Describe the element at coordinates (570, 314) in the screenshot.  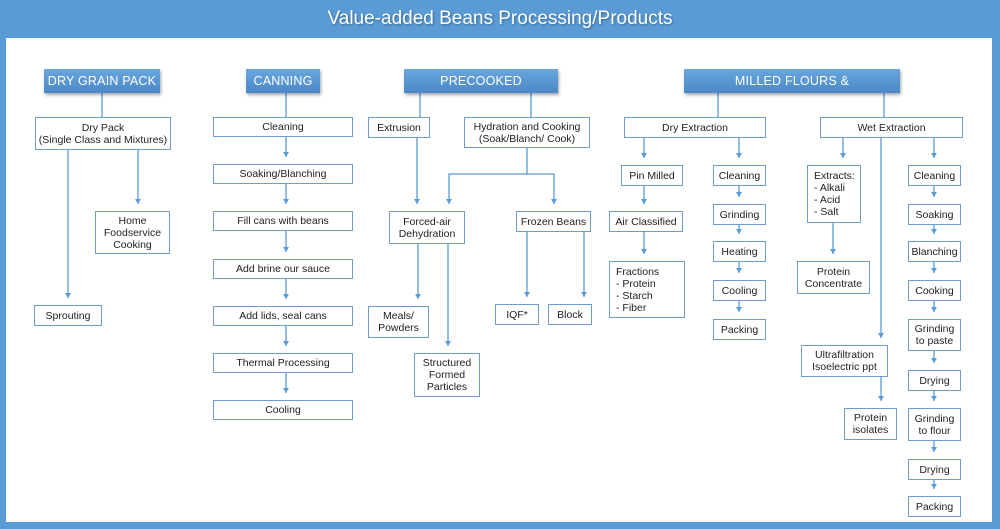
I see `box-block: Block` at that location.